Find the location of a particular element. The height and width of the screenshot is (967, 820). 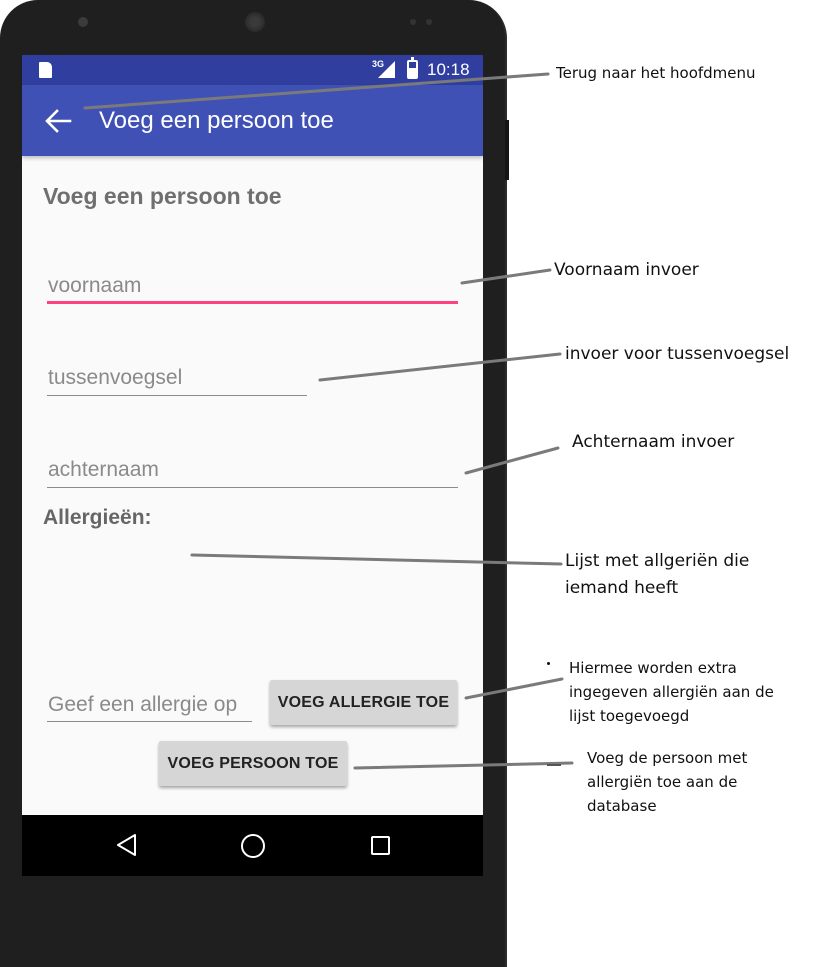

sd-card-icon is located at coordinates (45, 70).